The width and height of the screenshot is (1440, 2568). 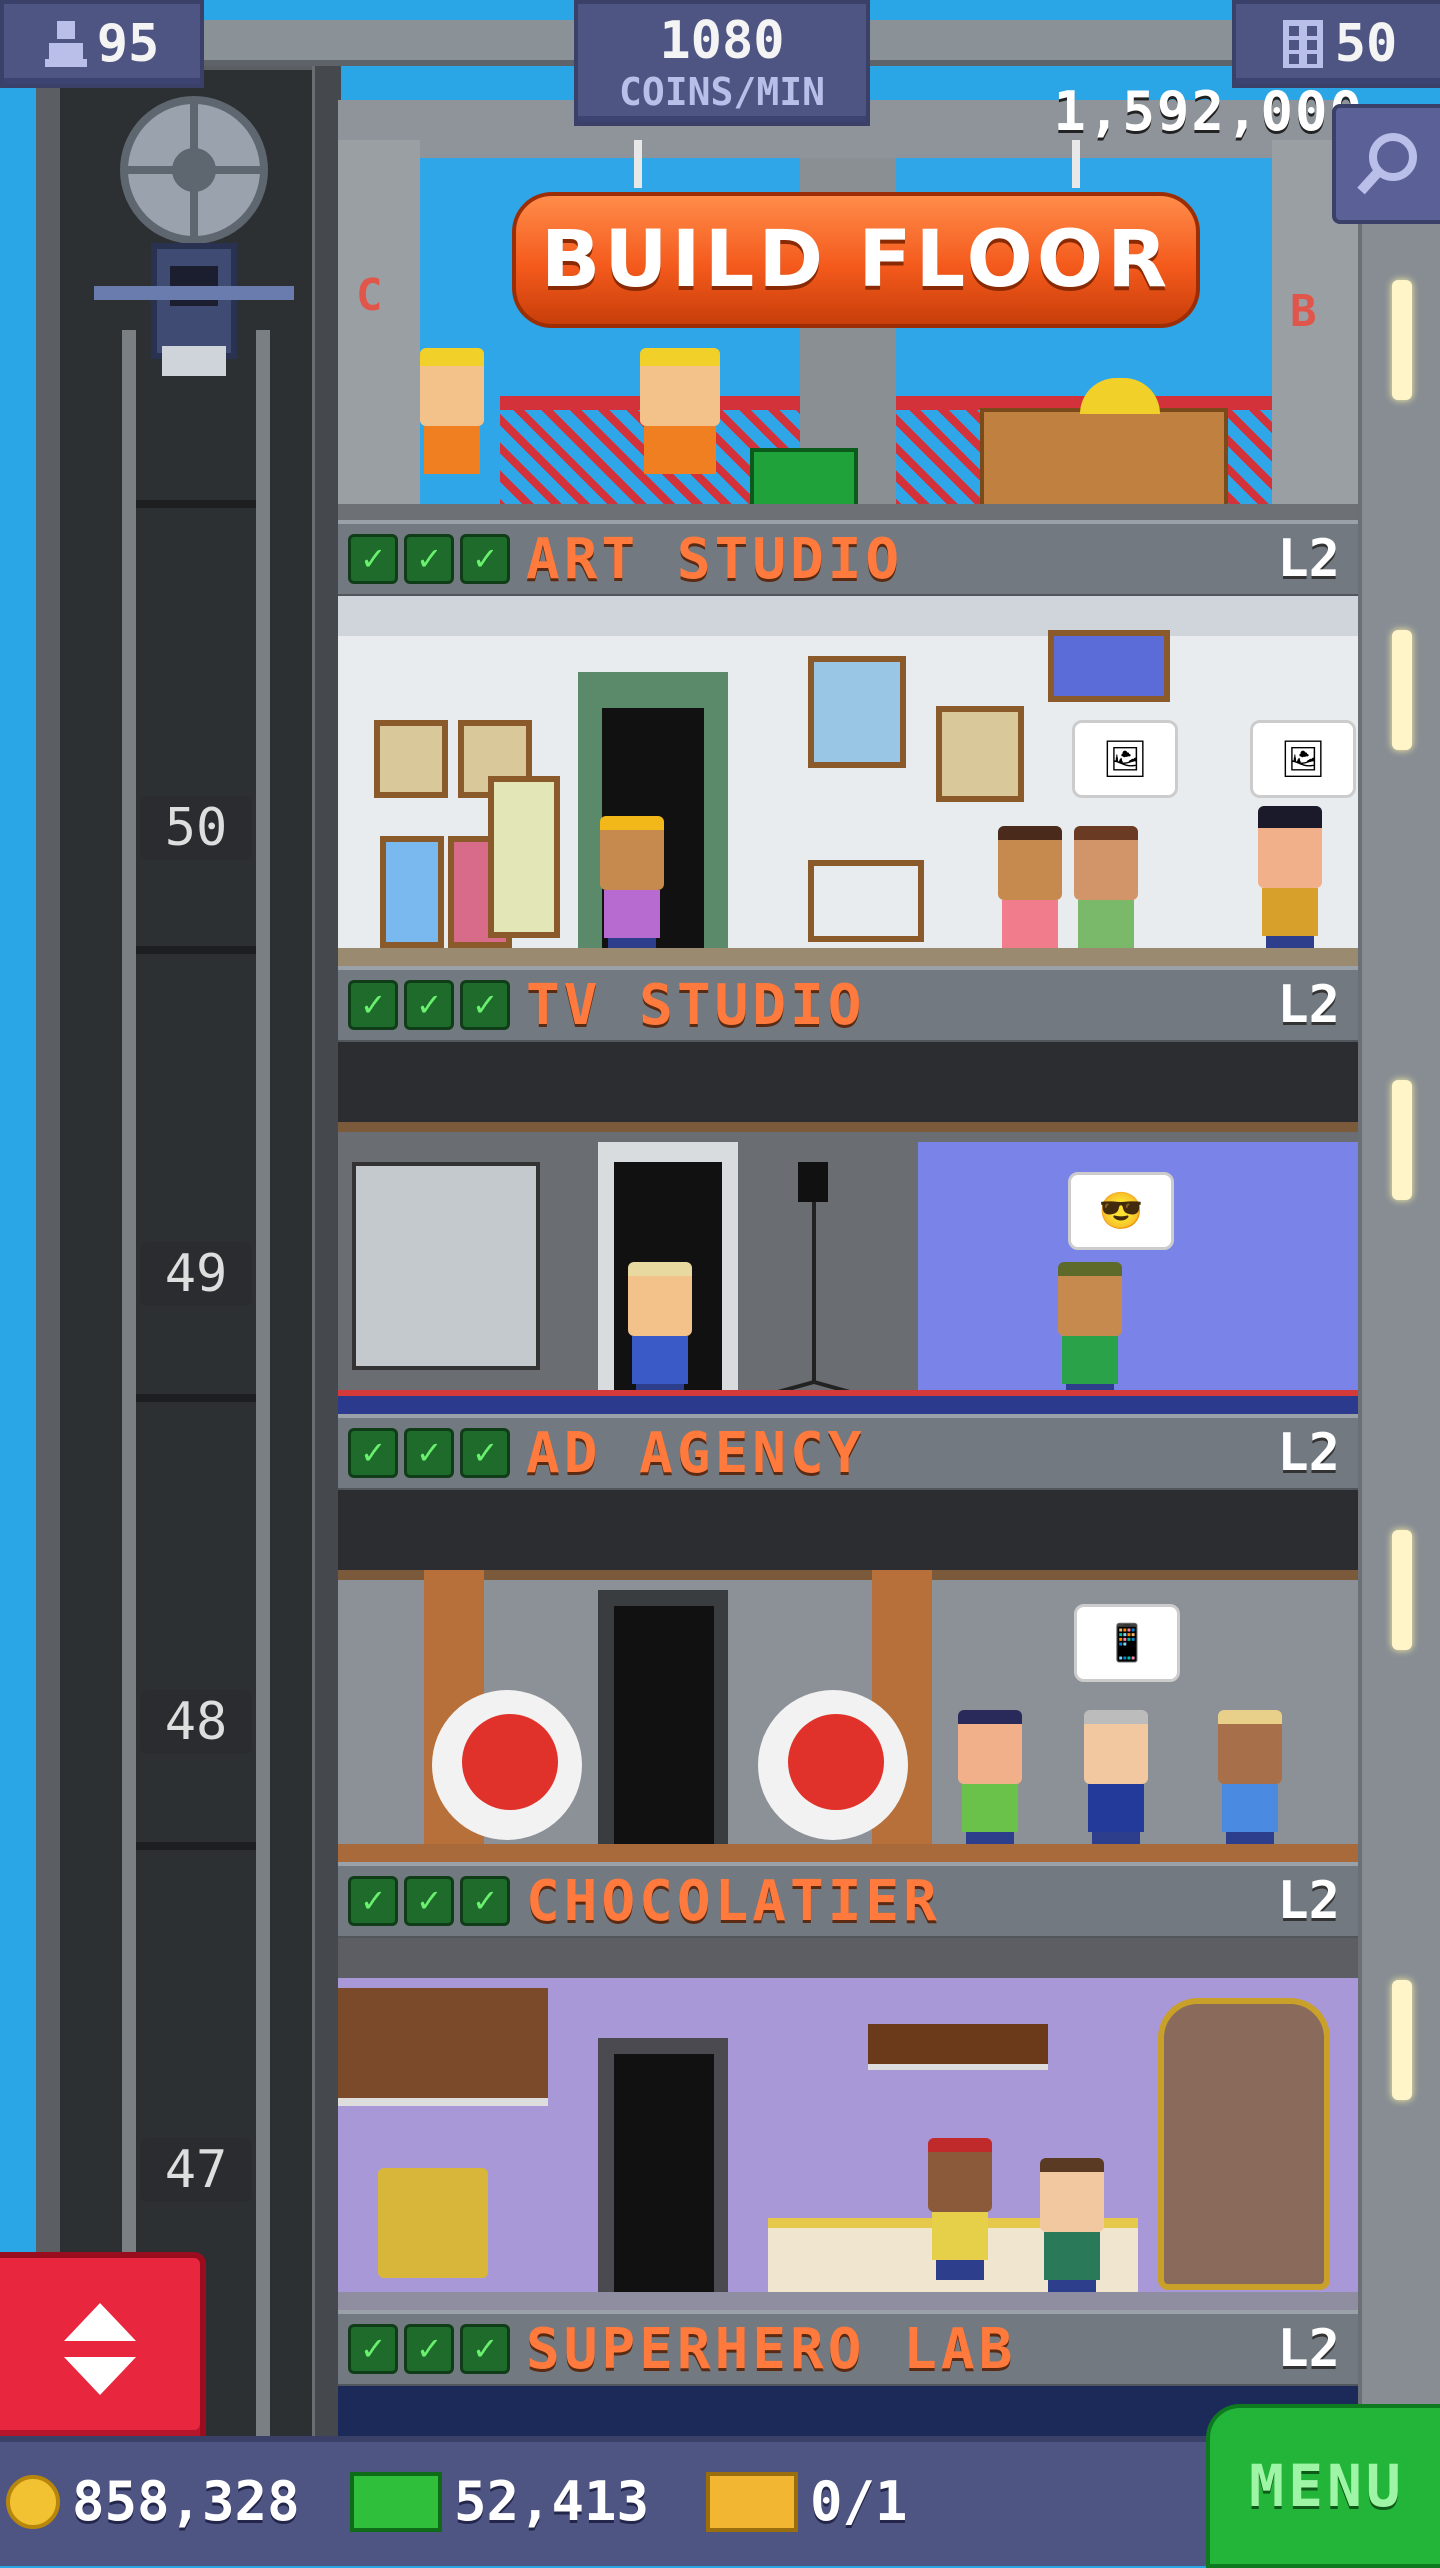 I want to click on elevator-button, so click(x=103, y=2349).